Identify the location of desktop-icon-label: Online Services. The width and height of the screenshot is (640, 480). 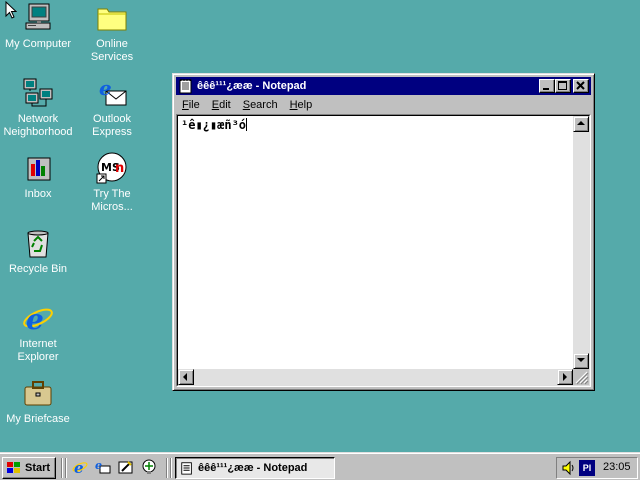
(112, 50).